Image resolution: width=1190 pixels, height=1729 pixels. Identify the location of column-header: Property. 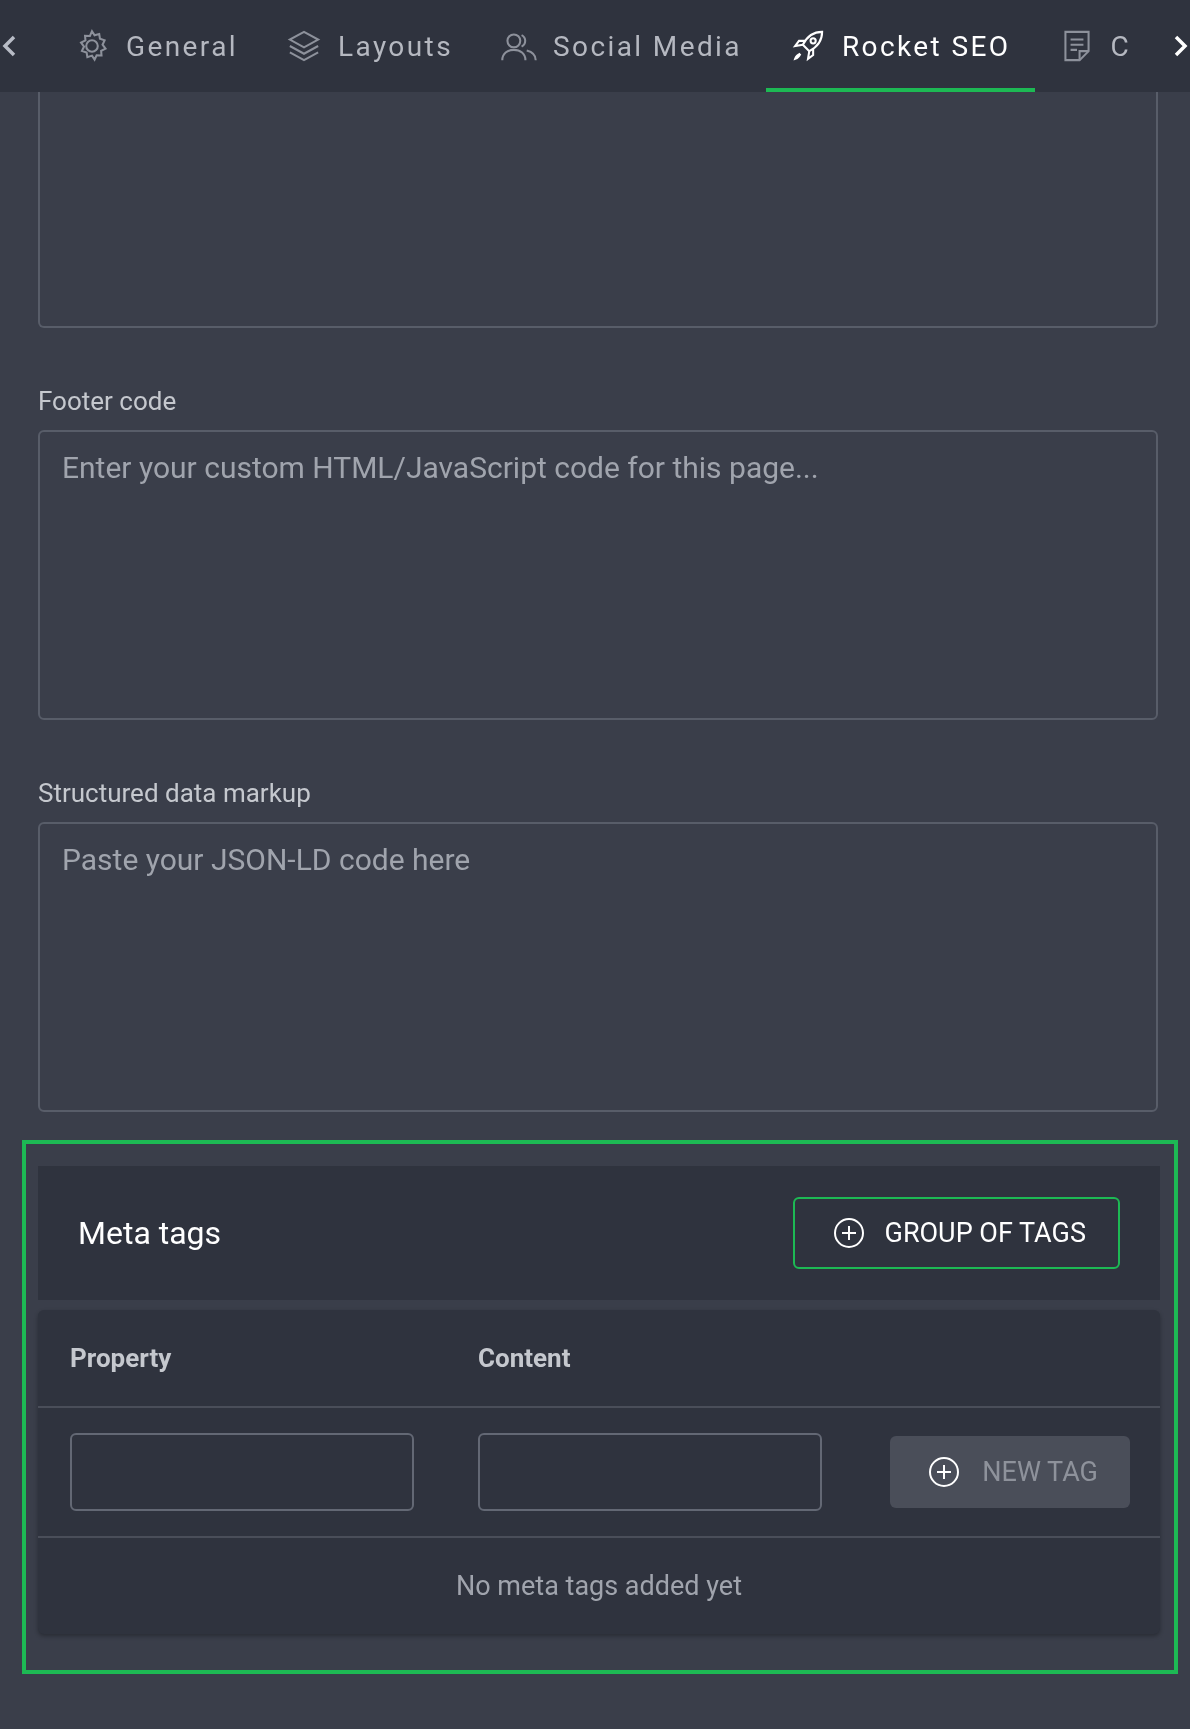
(121, 1358).